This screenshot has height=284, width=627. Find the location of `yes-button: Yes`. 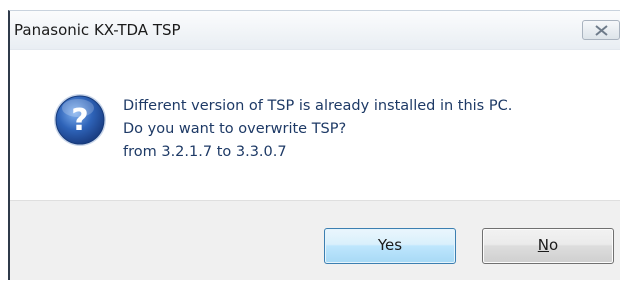

yes-button: Yes is located at coordinates (390, 246).